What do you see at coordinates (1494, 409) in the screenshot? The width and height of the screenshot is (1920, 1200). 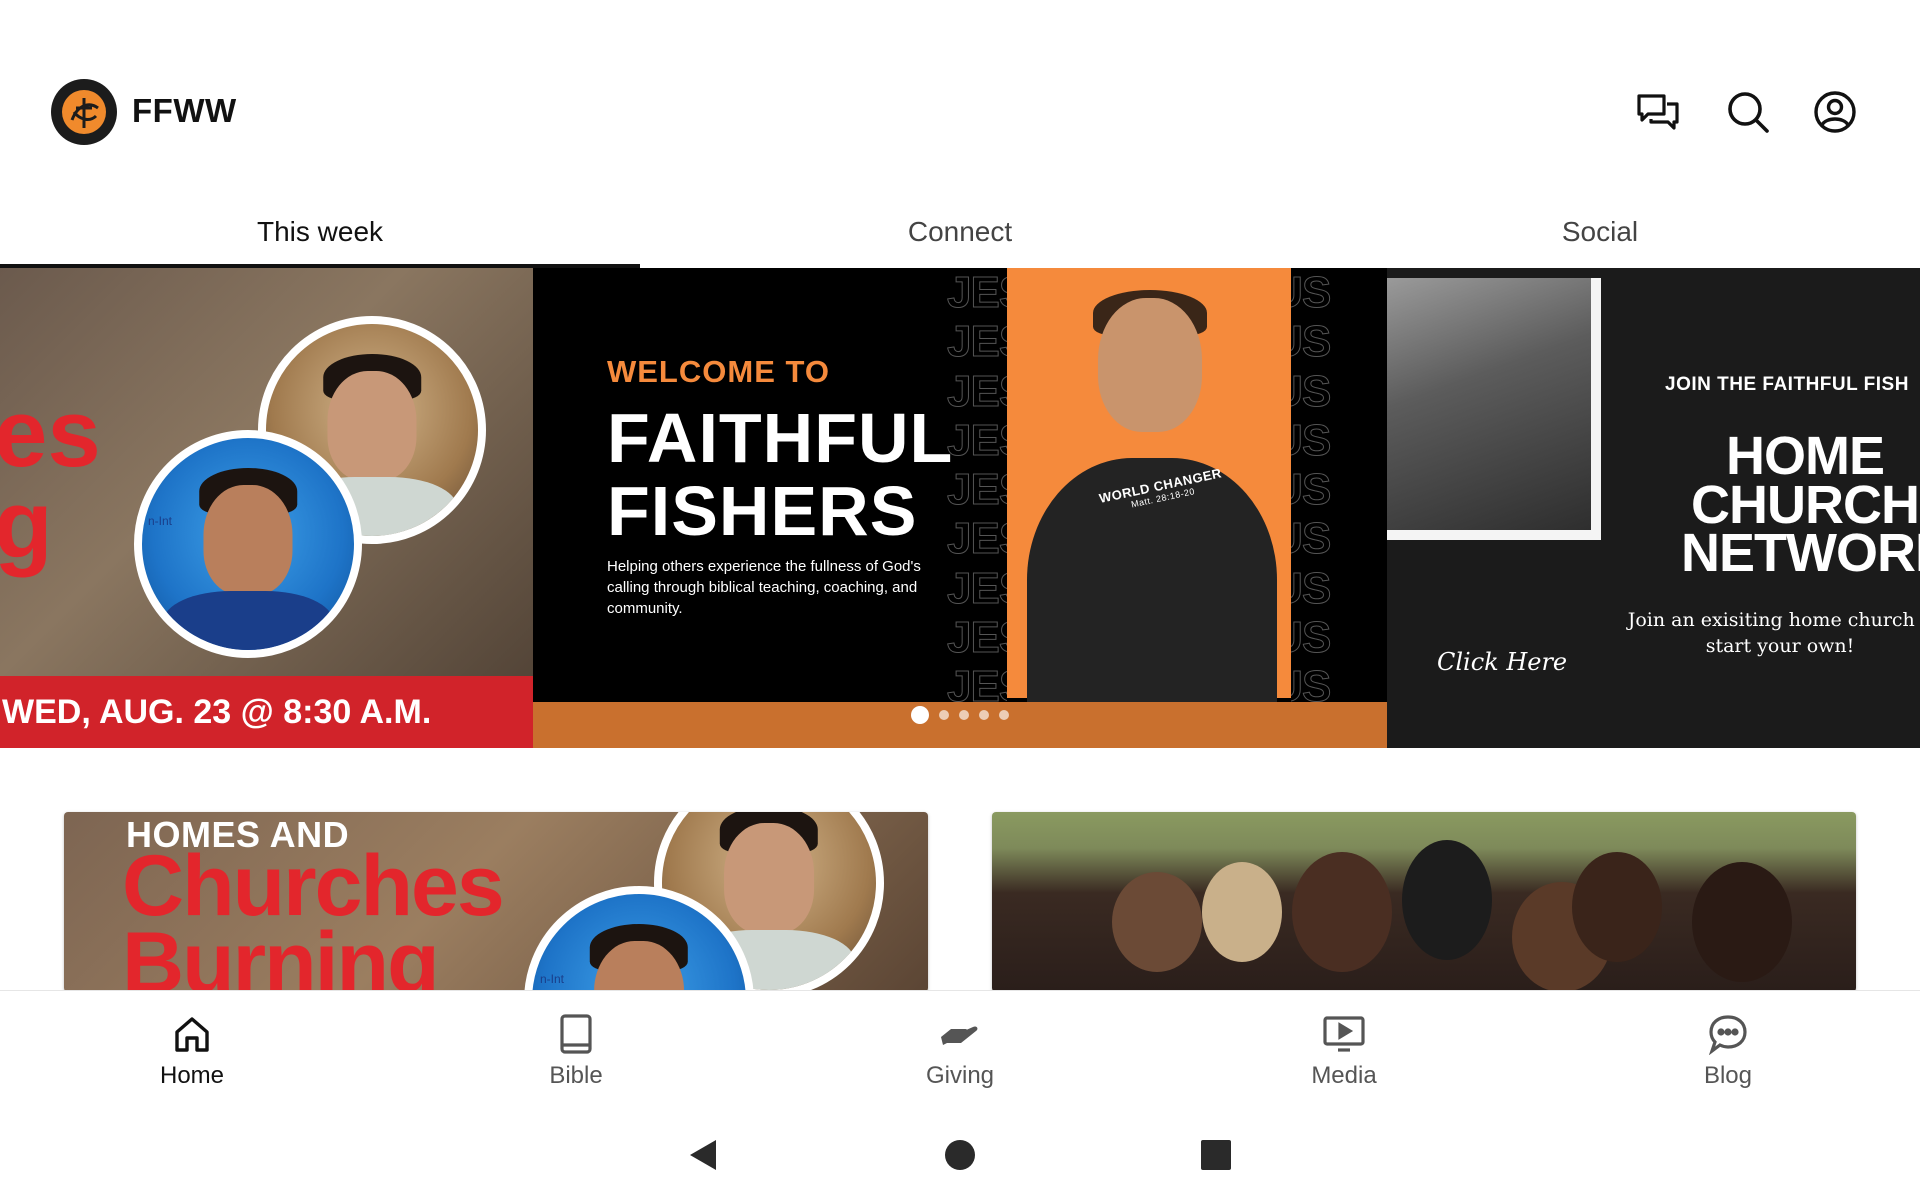 I see `group-photo` at bounding box center [1494, 409].